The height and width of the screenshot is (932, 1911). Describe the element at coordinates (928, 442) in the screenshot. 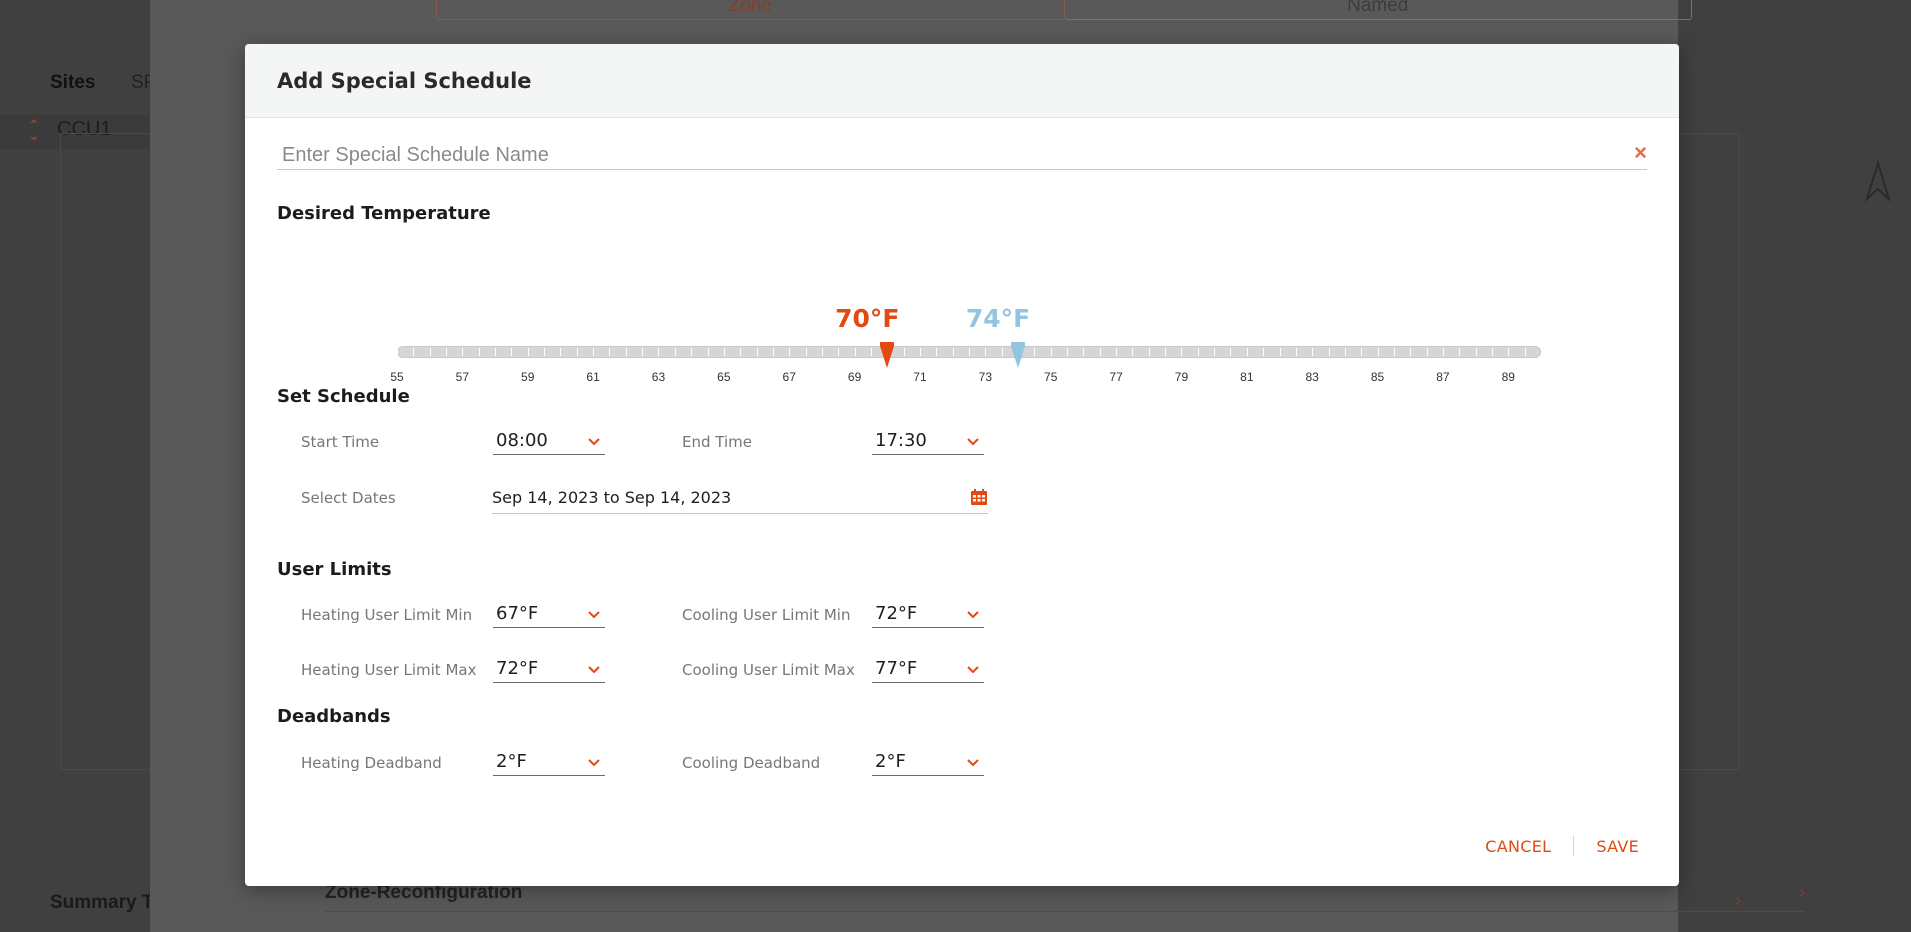

I see `end-time-select: 17:30` at that location.